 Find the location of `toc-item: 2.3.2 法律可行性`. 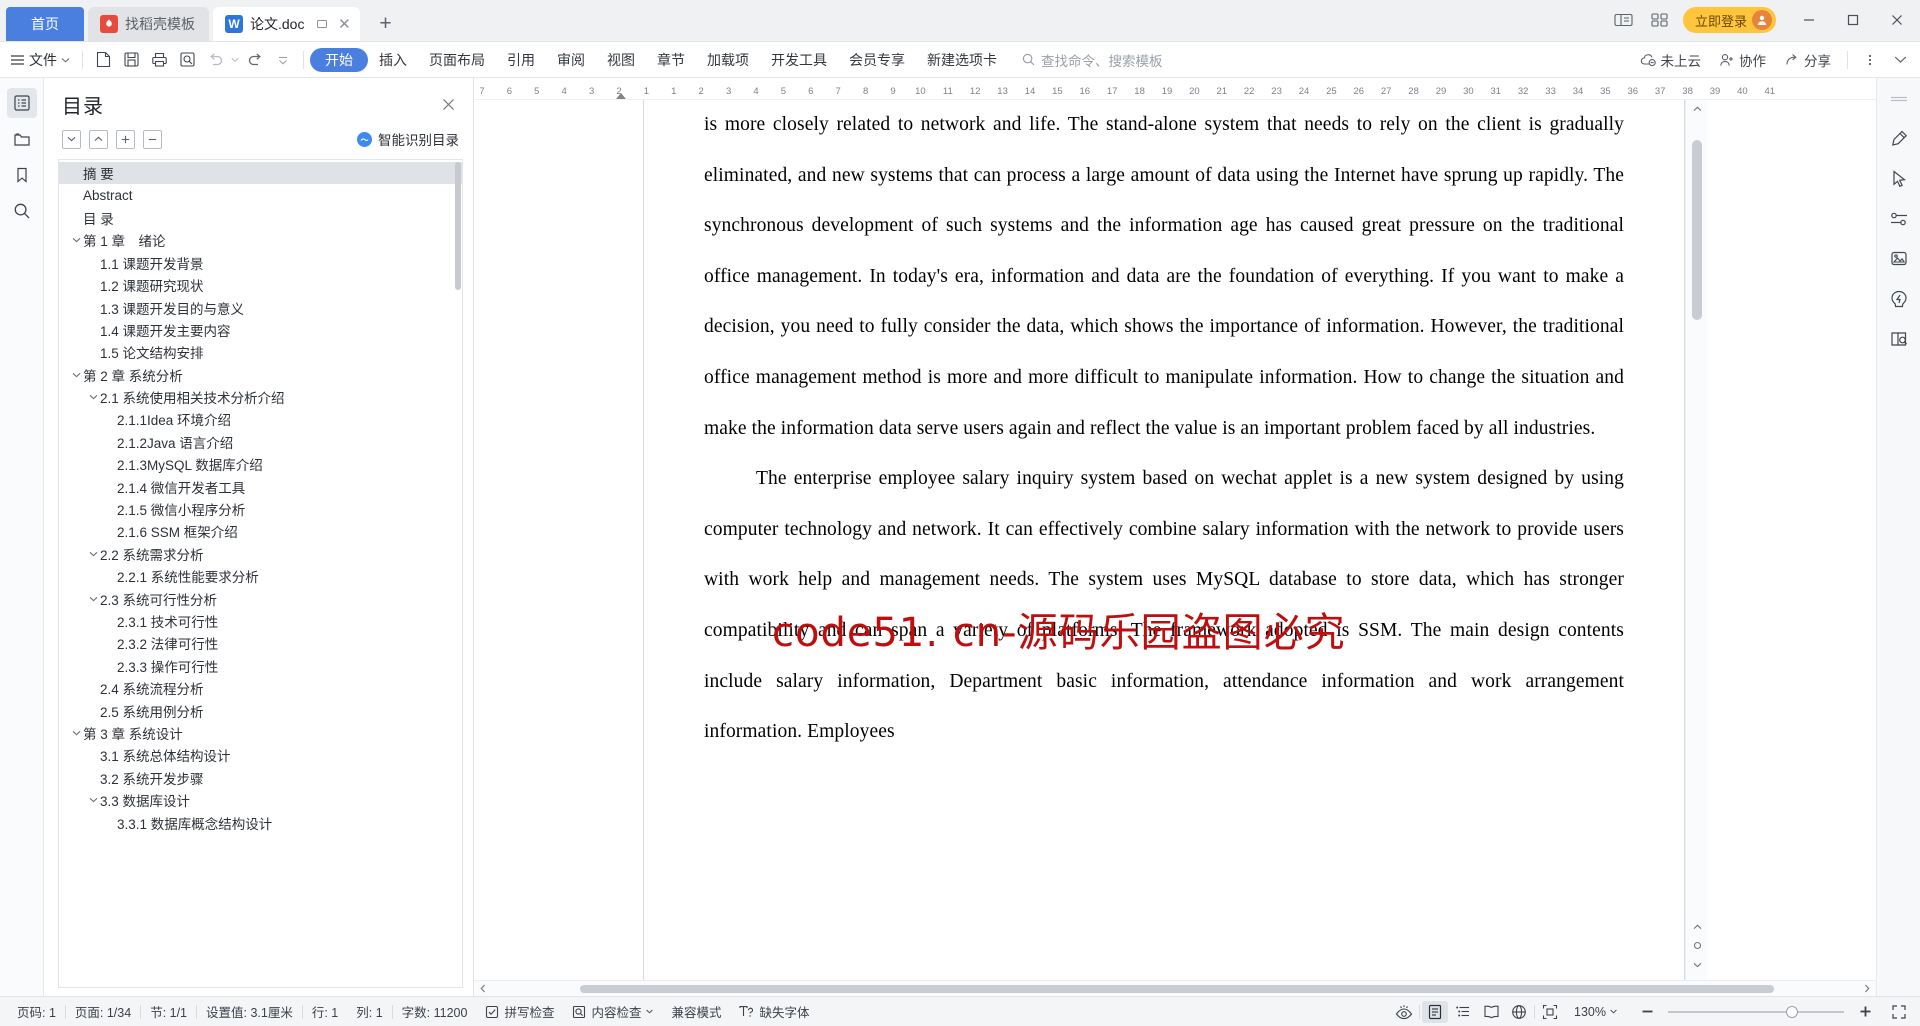

toc-item: 2.3.2 法律可行性 is located at coordinates (260, 643).